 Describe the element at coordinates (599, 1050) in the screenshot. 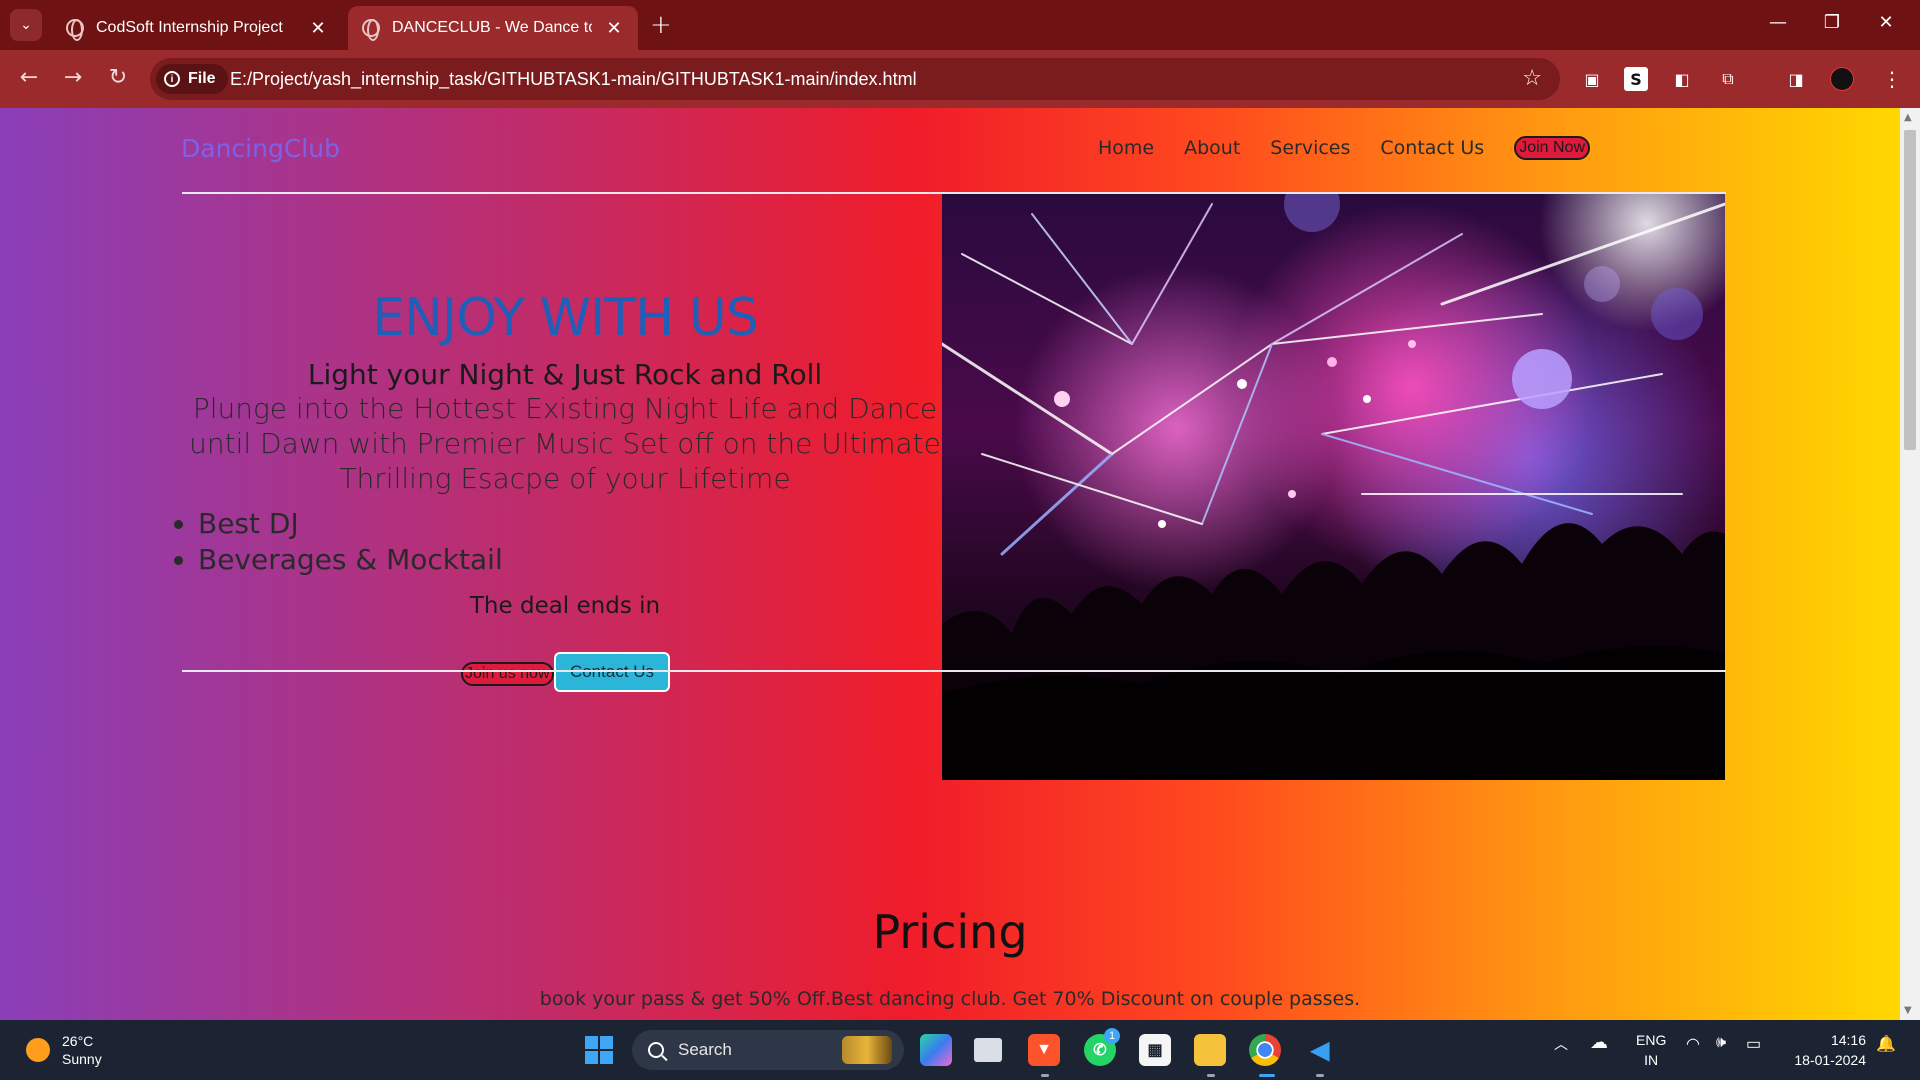

I see `windows-start-icon` at that location.